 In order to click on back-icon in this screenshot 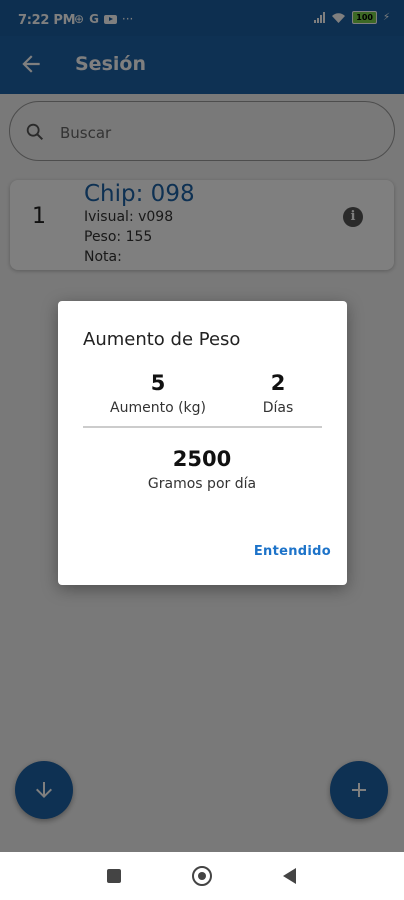, I will do `click(289, 876)`.